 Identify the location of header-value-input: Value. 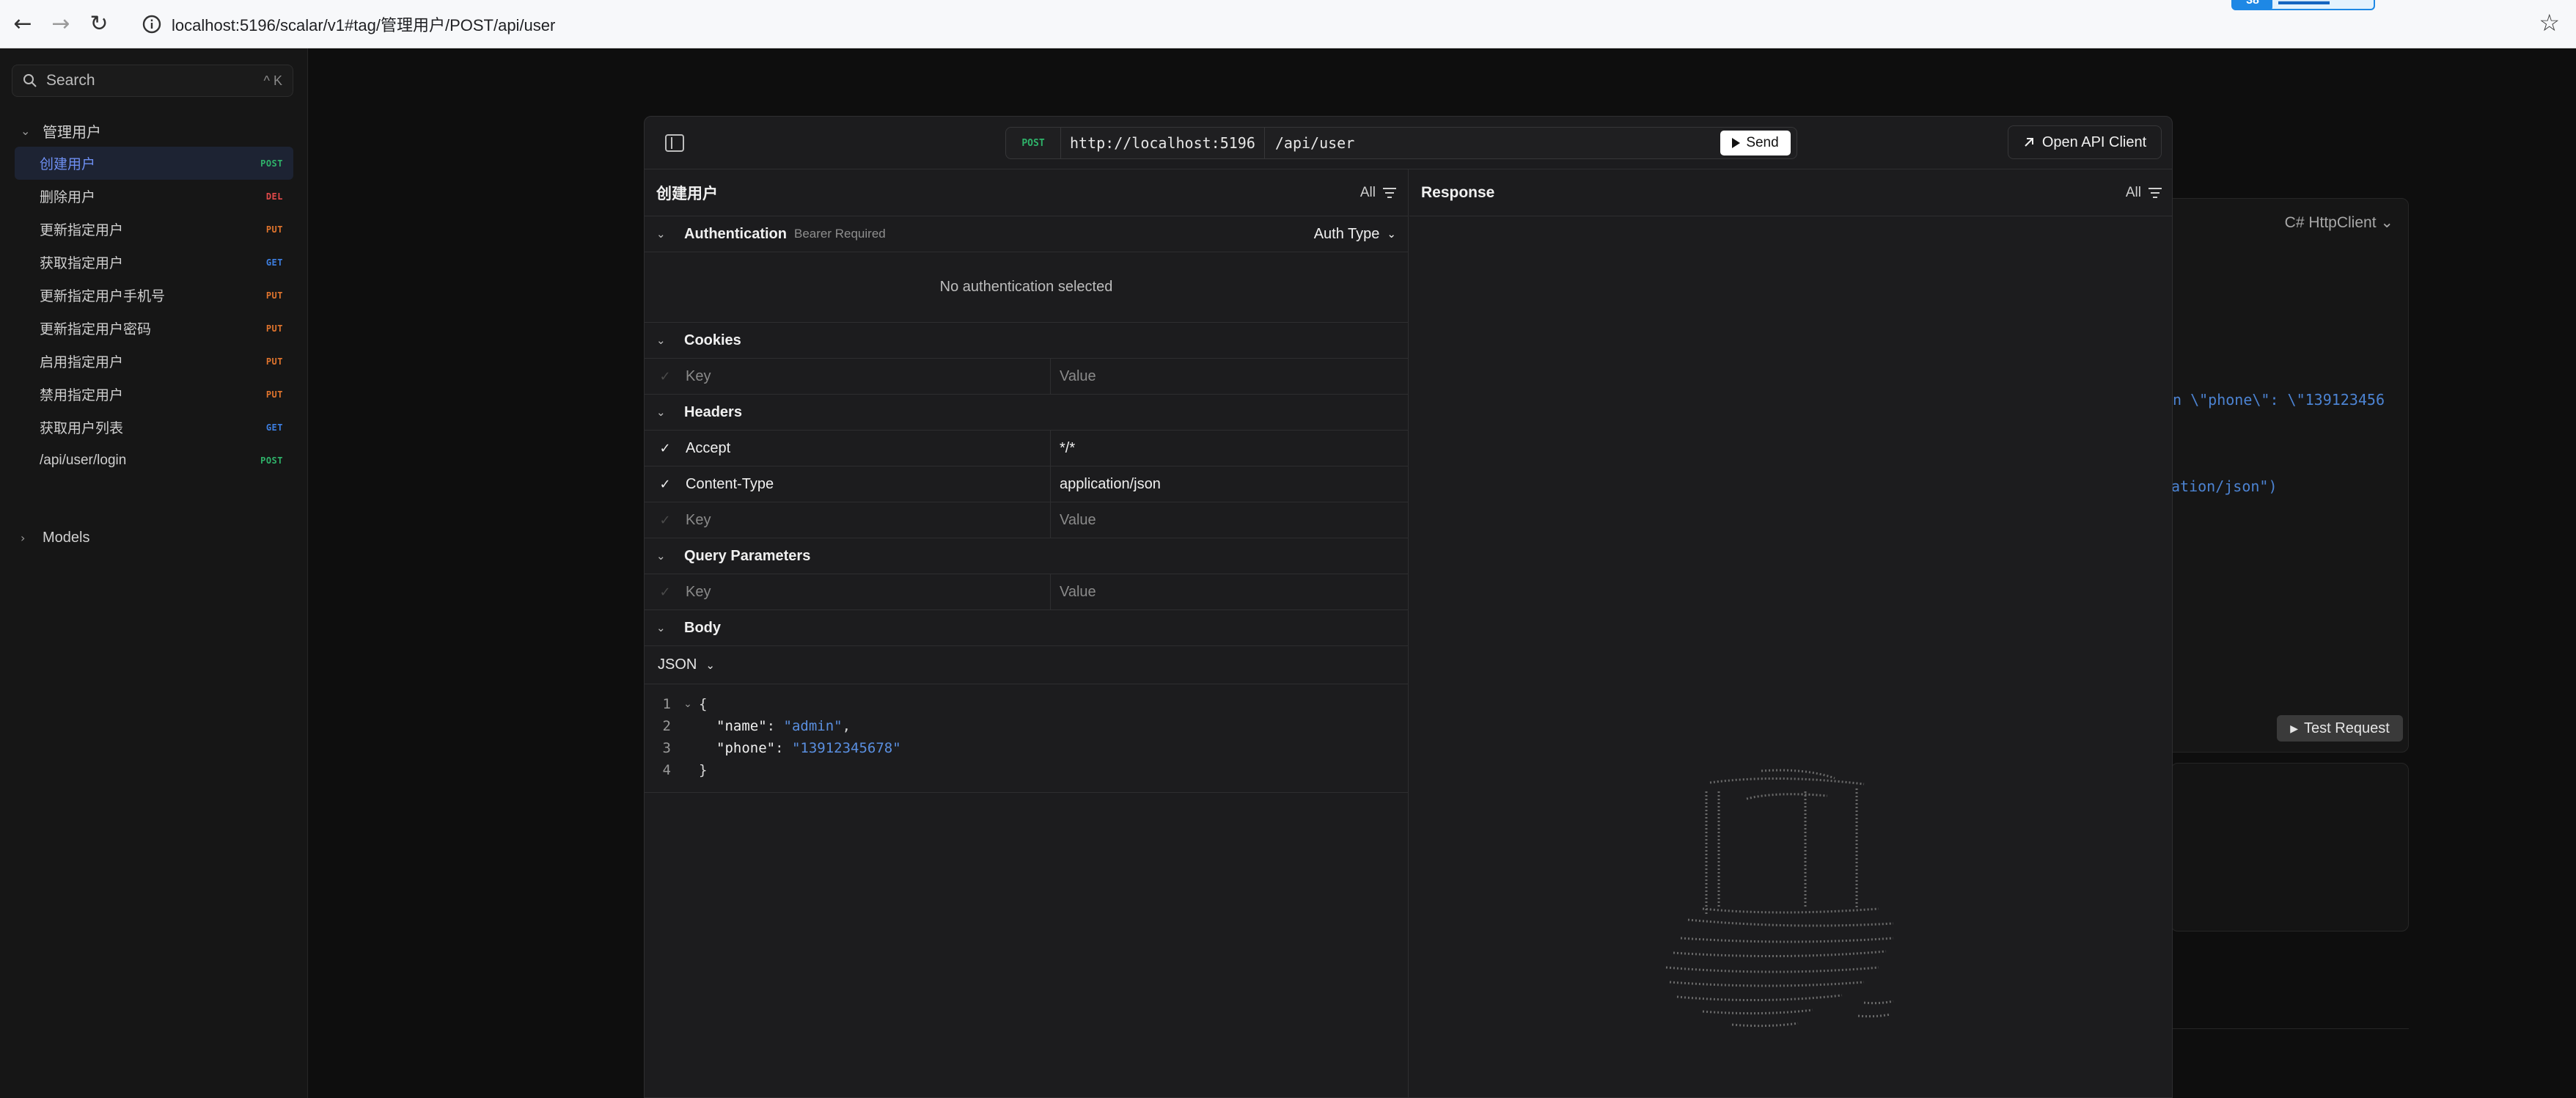
(1230, 520).